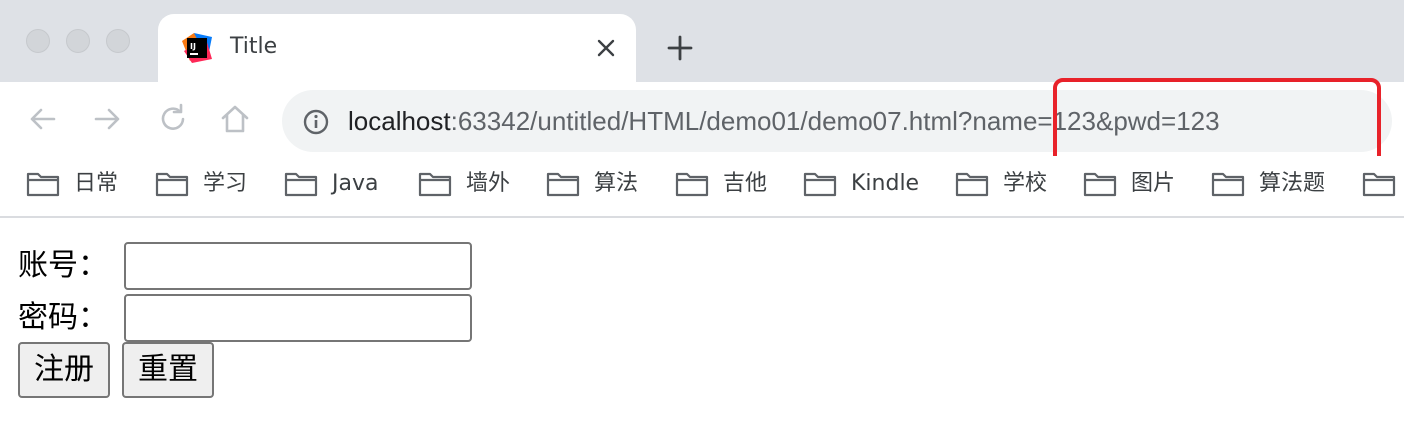 This screenshot has height=428, width=1404. Describe the element at coordinates (235, 119) in the screenshot. I see `home-icon` at that location.